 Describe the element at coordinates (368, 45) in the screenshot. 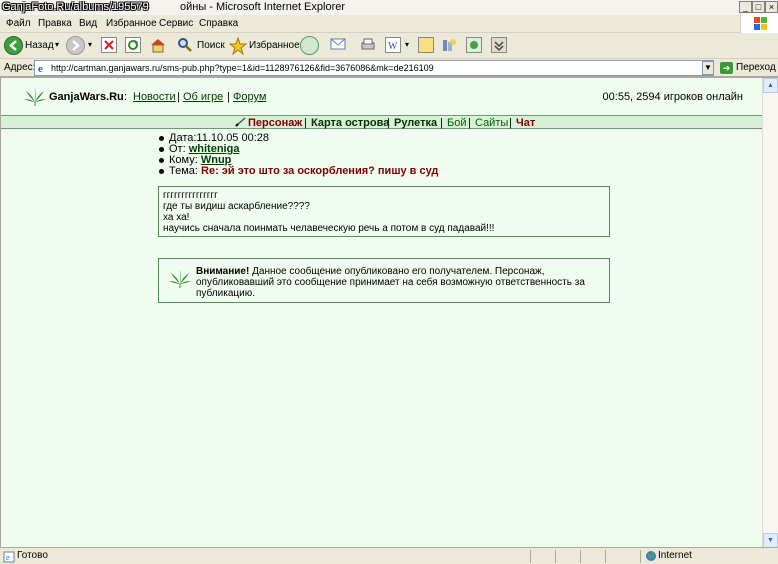

I see `print-icon` at that location.